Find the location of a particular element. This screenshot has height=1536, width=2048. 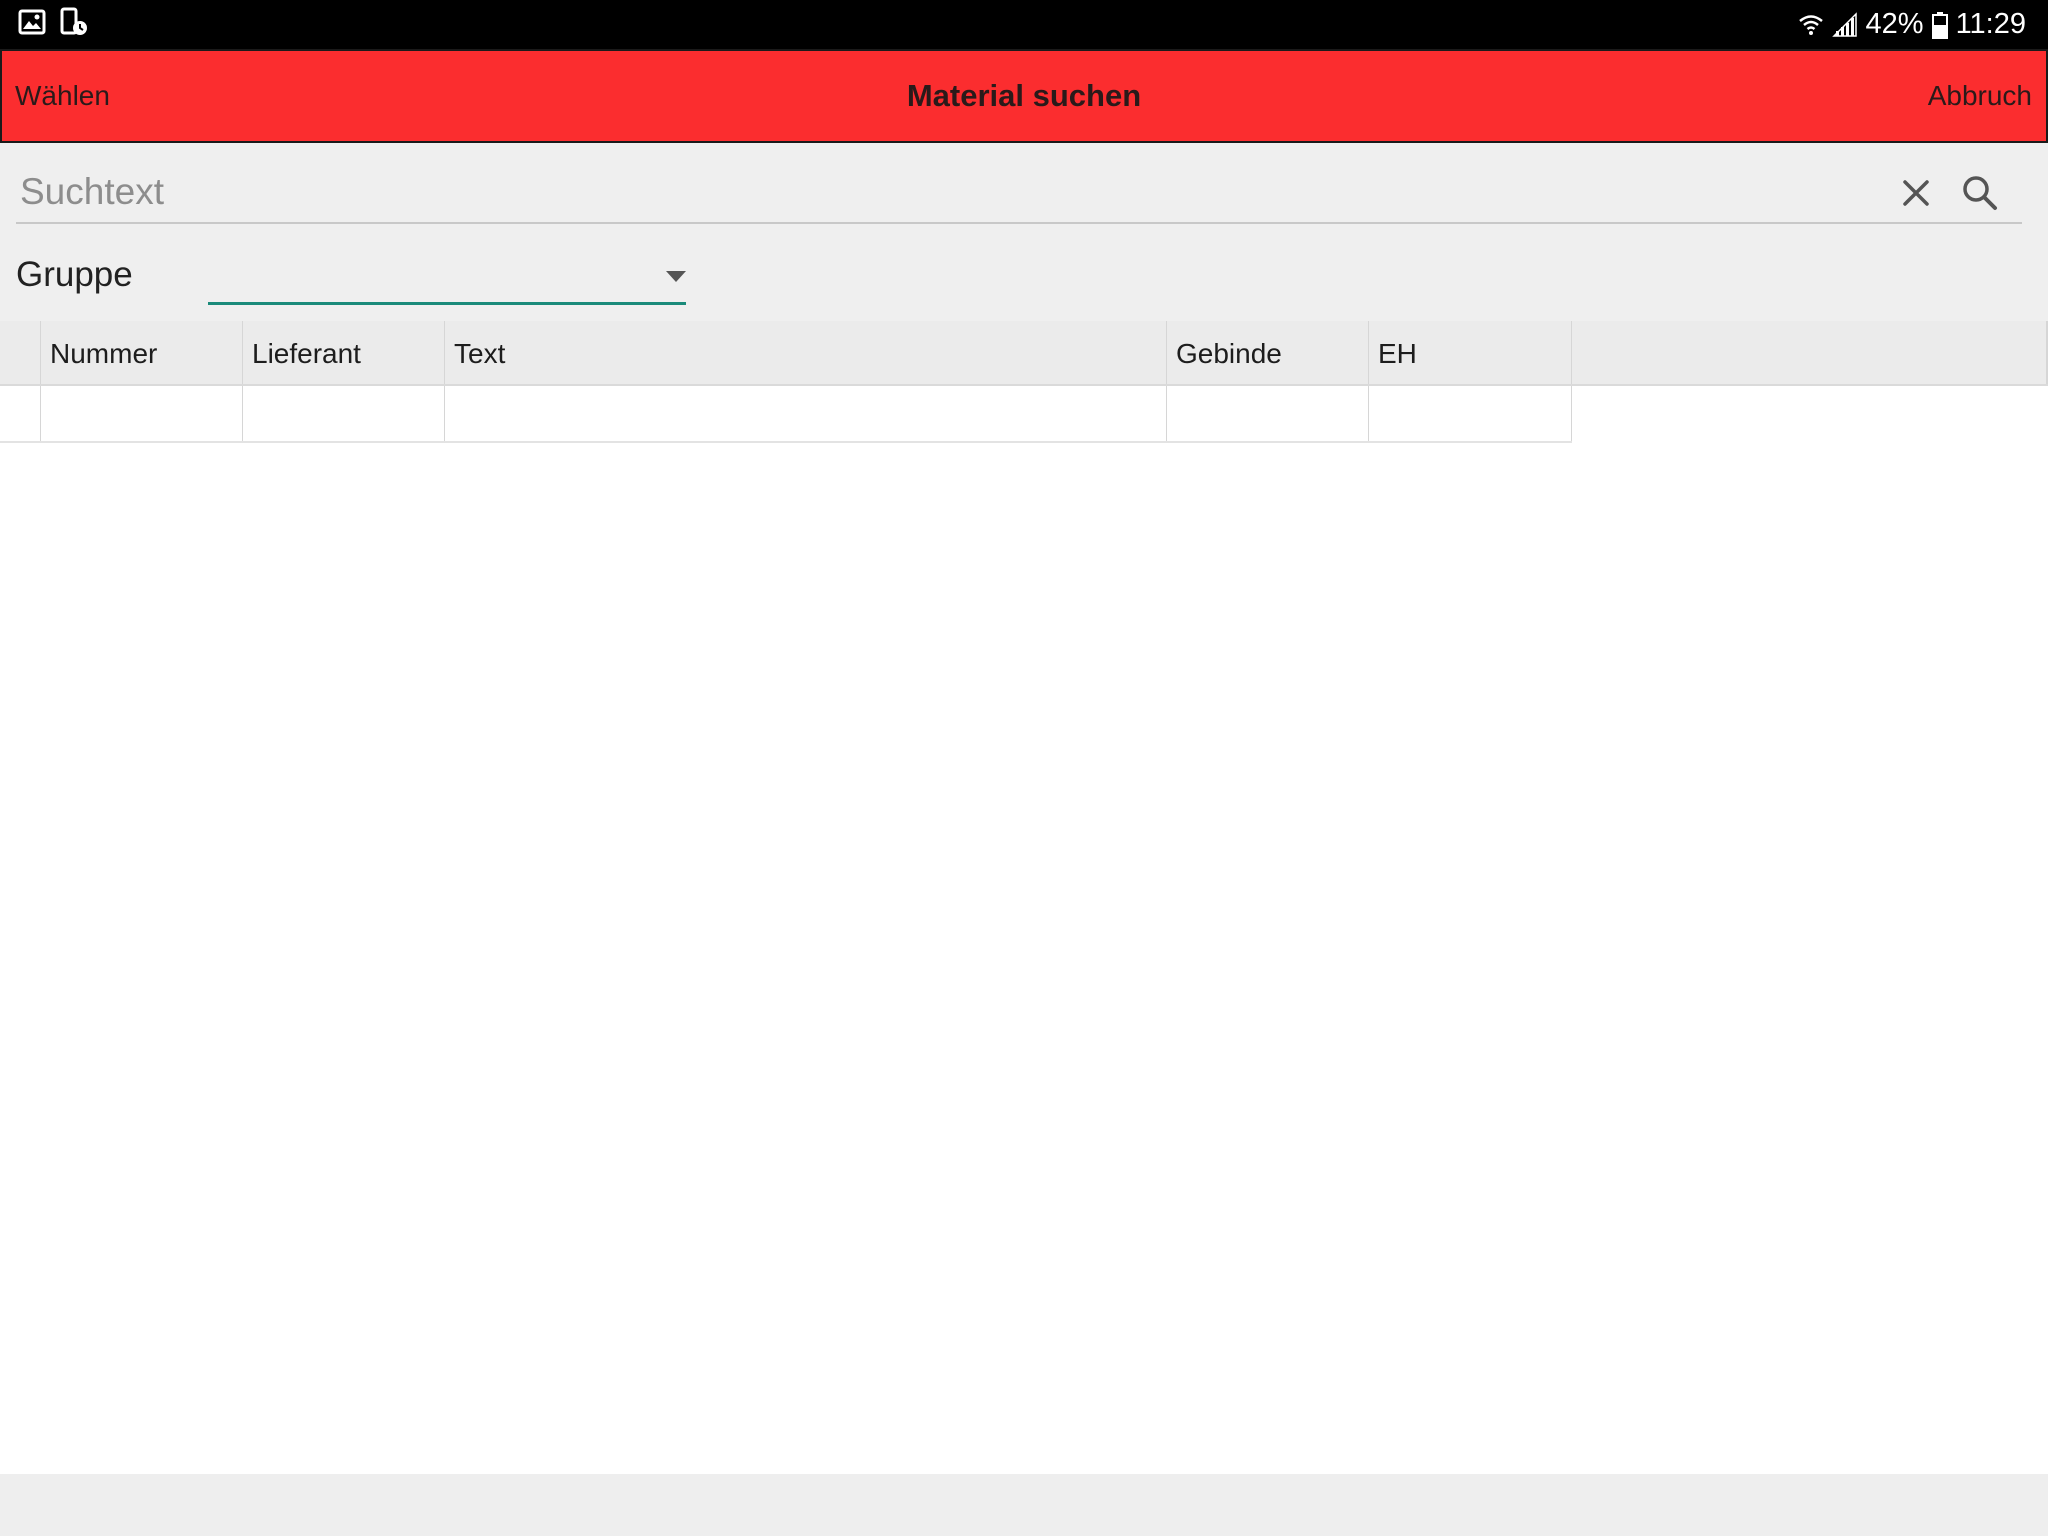

search-icon is located at coordinates (1980, 193).